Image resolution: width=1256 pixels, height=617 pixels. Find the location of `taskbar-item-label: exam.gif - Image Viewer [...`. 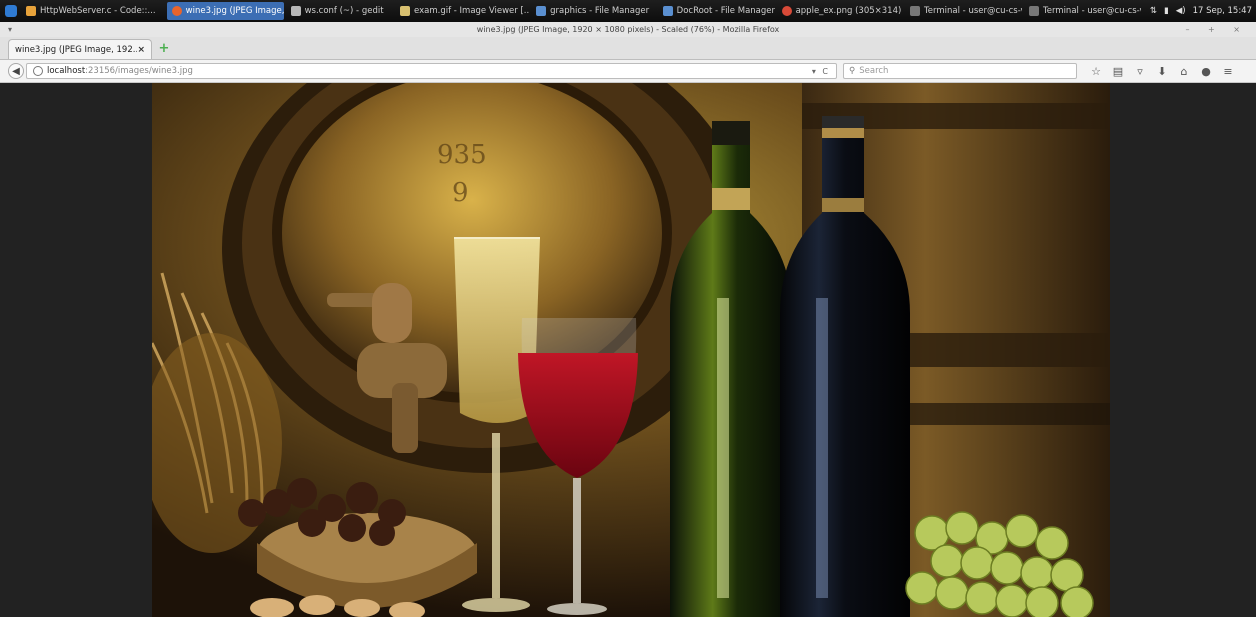

taskbar-item-label: exam.gif - Image Viewer [... is located at coordinates (472, 11).